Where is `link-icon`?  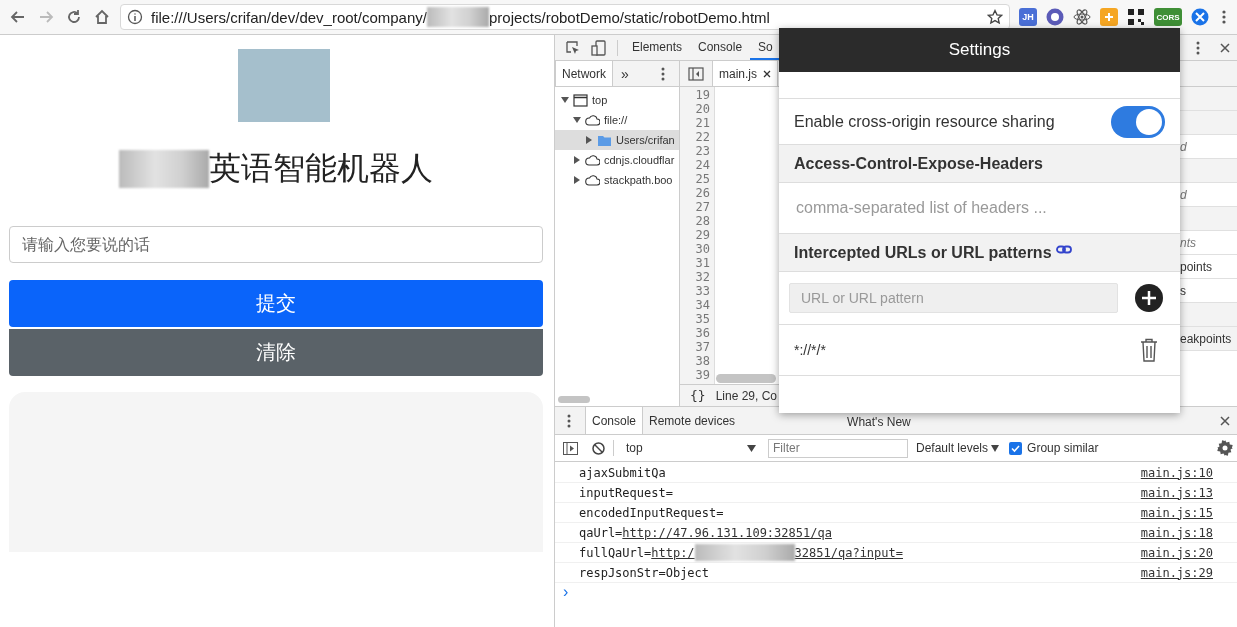
link-icon is located at coordinates (1063, 249).